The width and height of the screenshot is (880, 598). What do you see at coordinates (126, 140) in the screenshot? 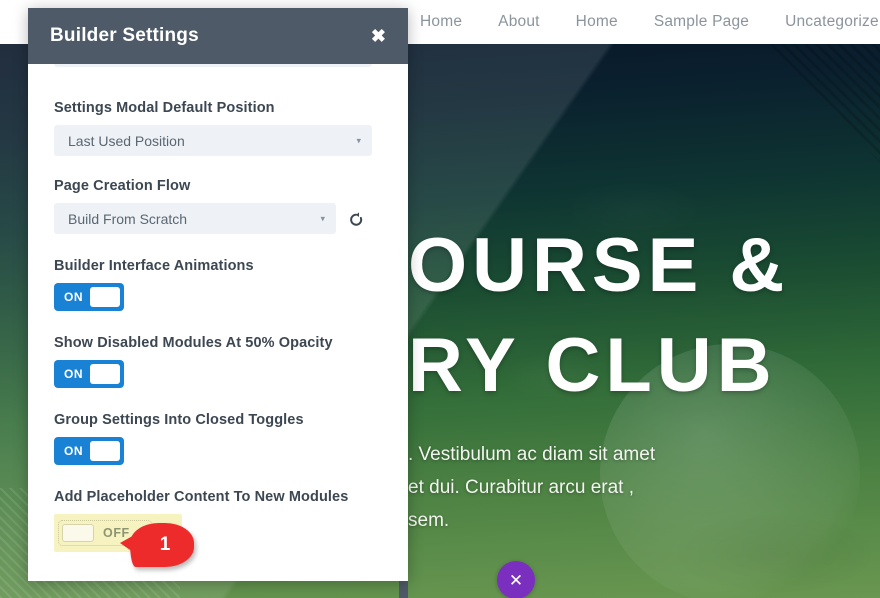
I see `select-value: Last Used Position` at bounding box center [126, 140].